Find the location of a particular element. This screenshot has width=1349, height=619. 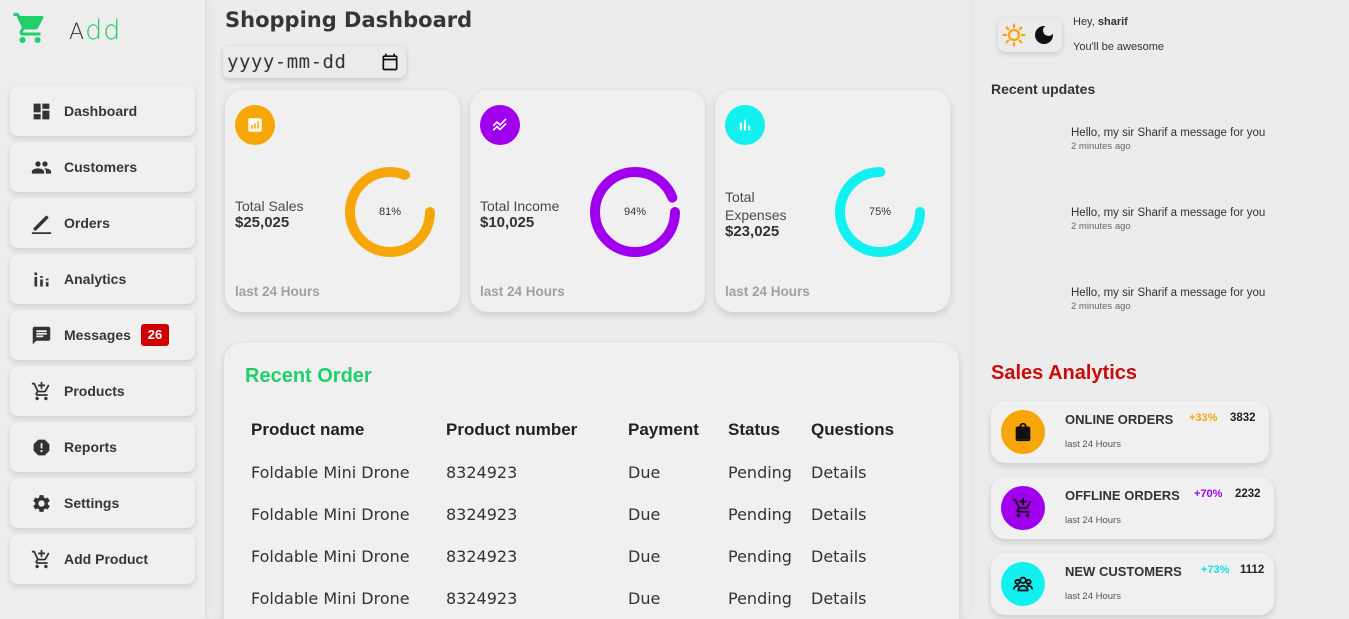

brand-name: Add is located at coordinates (95, 30).